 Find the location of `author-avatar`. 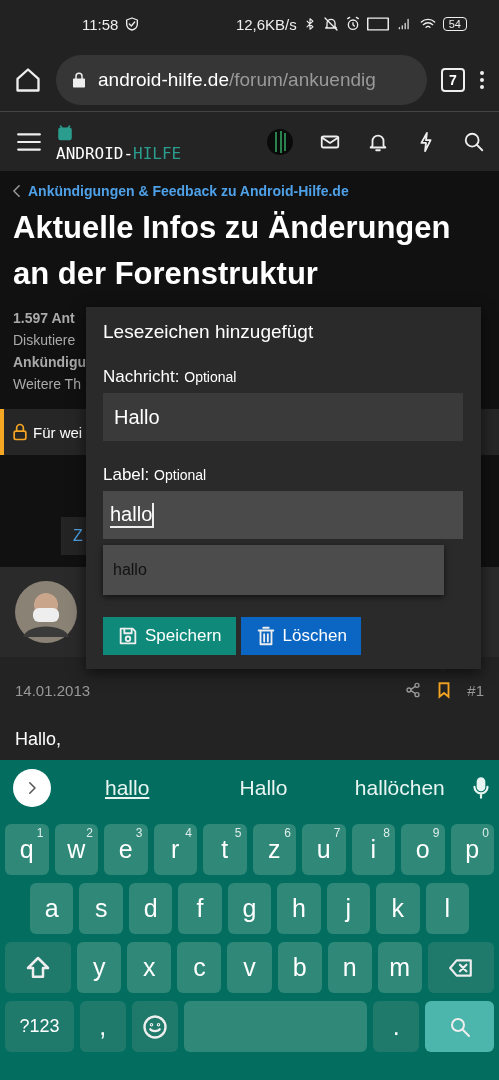

author-avatar is located at coordinates (46, 612).